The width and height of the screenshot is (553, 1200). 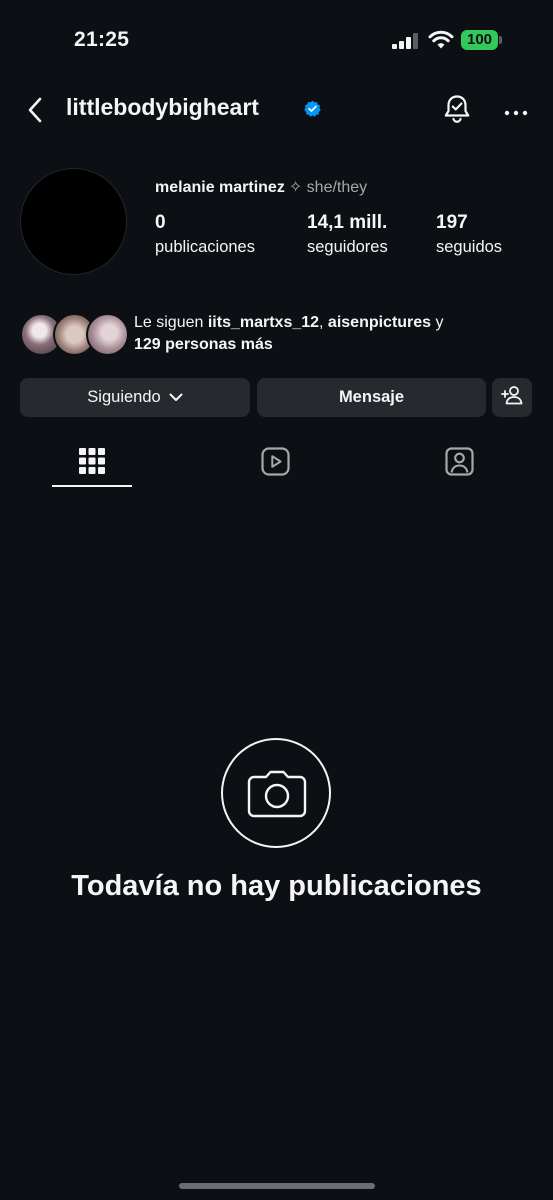 What do you see at coordinates (107, 334) in the screenshot?
I see `mutual-follower-avatar` at bounding box center [107, 334].